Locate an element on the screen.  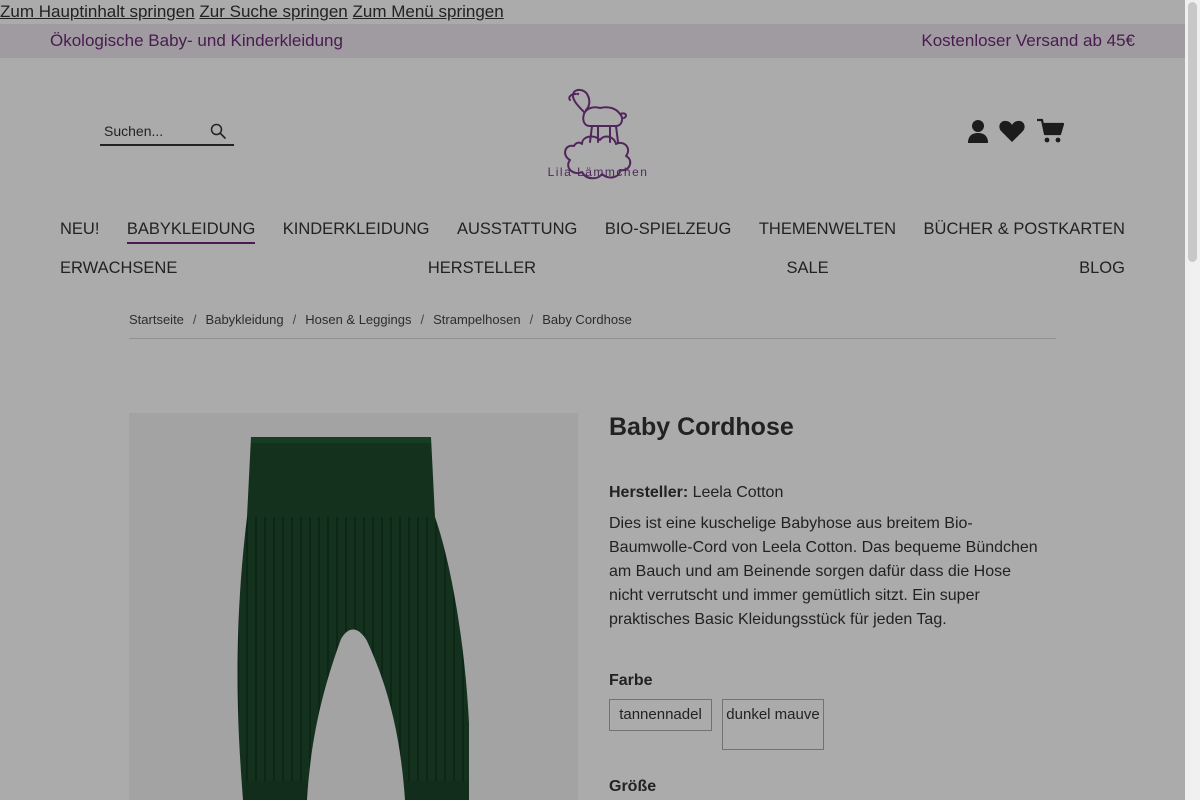
nav-item-hersteller: HERSTELLER is located at coordinates (482, 268).